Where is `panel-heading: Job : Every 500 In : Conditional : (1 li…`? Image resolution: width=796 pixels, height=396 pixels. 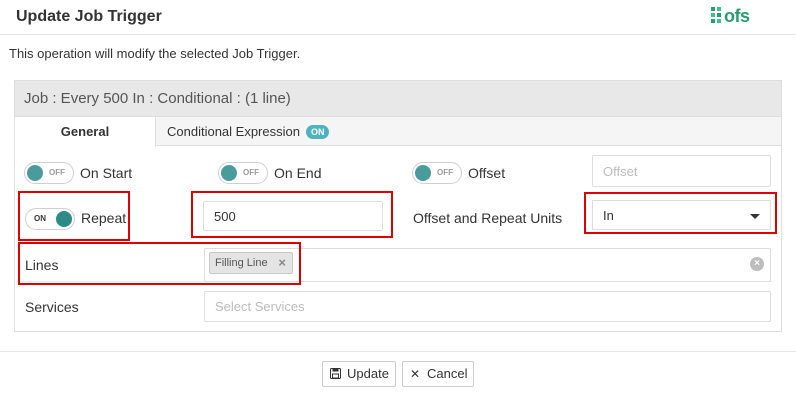
panel-heading: Job : Every 500 In : Conditional : (1 li… is located at coordinates (398, 99).